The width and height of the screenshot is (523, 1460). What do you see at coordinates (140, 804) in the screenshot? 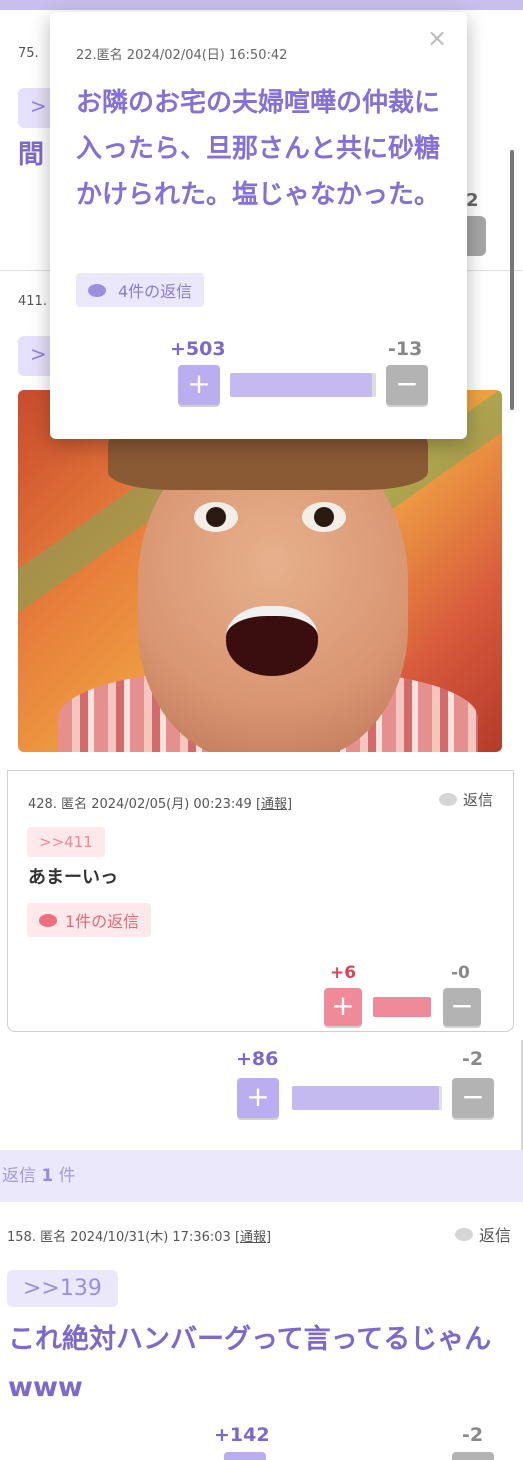
I see `reply-428-meta-text: 428. 匿名 2024/02/05(月) 00:23:49` at bounding box center [140, 804].